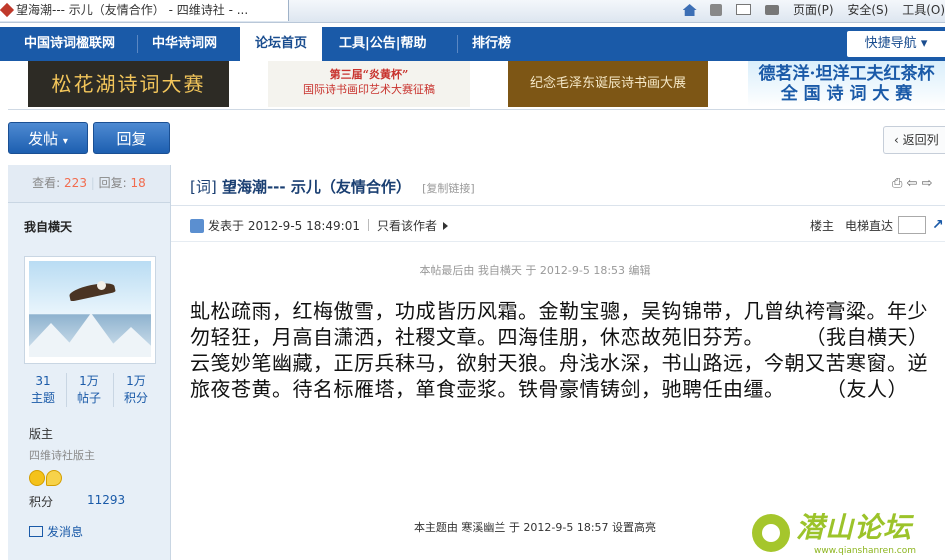 This screenshot has width=945, height=560. What do you see at coordinates (42, 398) in the screenshot?
I see `topics-label: 主题` at bounding box center [42, 398].